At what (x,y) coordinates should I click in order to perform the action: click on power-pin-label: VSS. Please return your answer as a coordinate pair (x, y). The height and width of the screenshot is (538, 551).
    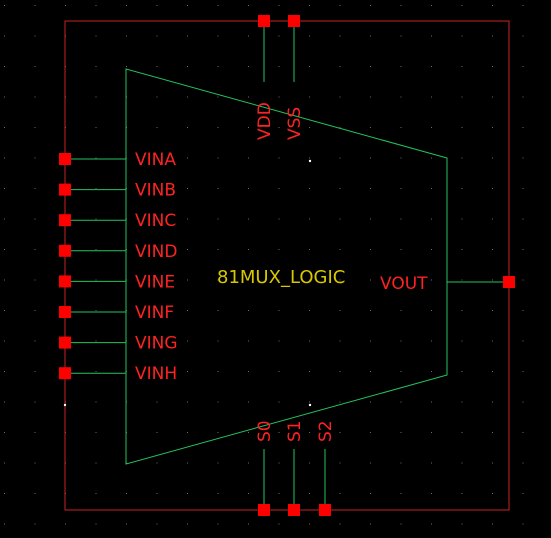
    Looking at the image, I should click on (295, 123).